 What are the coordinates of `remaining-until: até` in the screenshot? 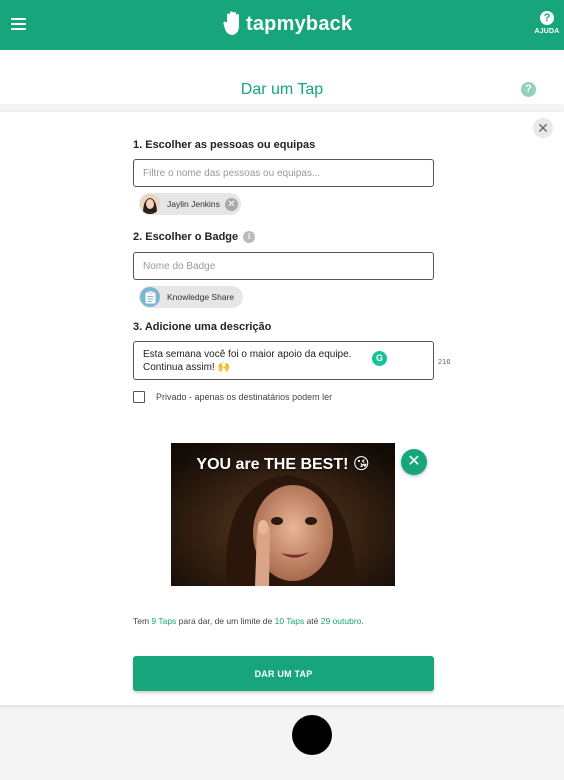 It's located at (312, 621).